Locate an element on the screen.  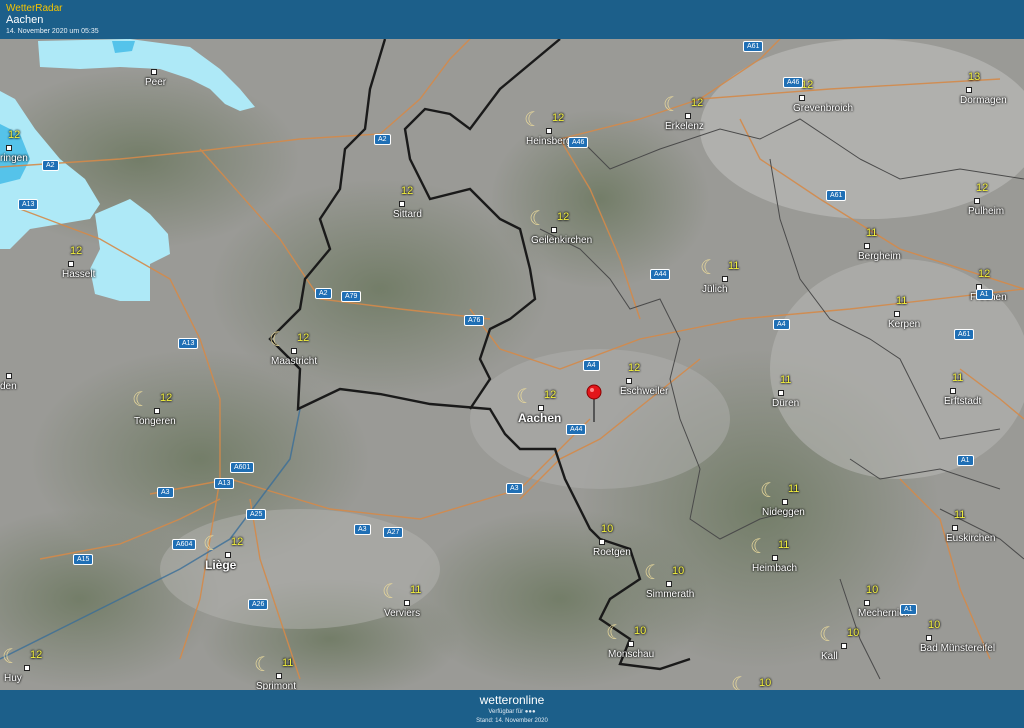
app-title: WetterRadar is located at coordinates (34, 8).